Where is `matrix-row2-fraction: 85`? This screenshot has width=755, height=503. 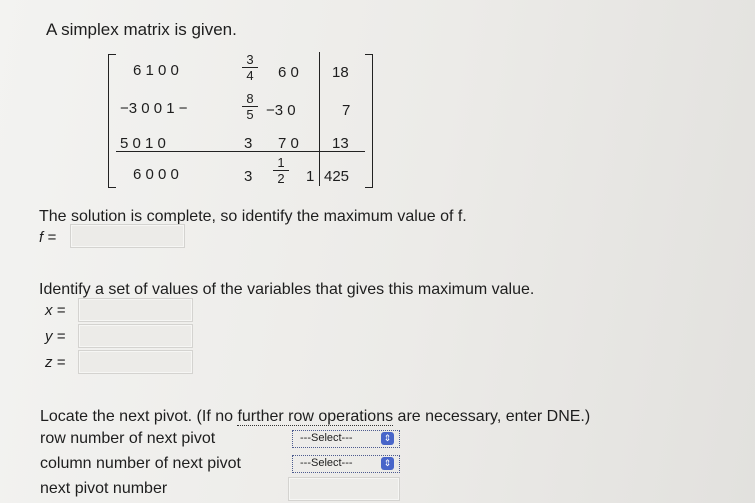
matrix-row2-fraction: 85 is located at coordinates (250, 106).